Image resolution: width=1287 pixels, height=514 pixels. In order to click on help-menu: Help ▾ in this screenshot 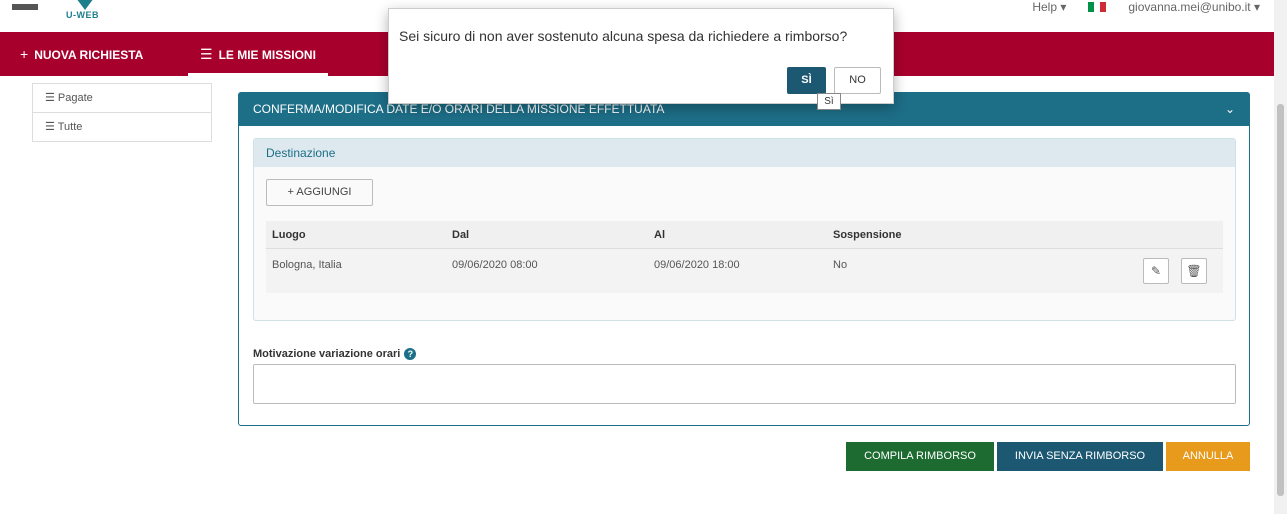, I will do `click(1049, 7)`.